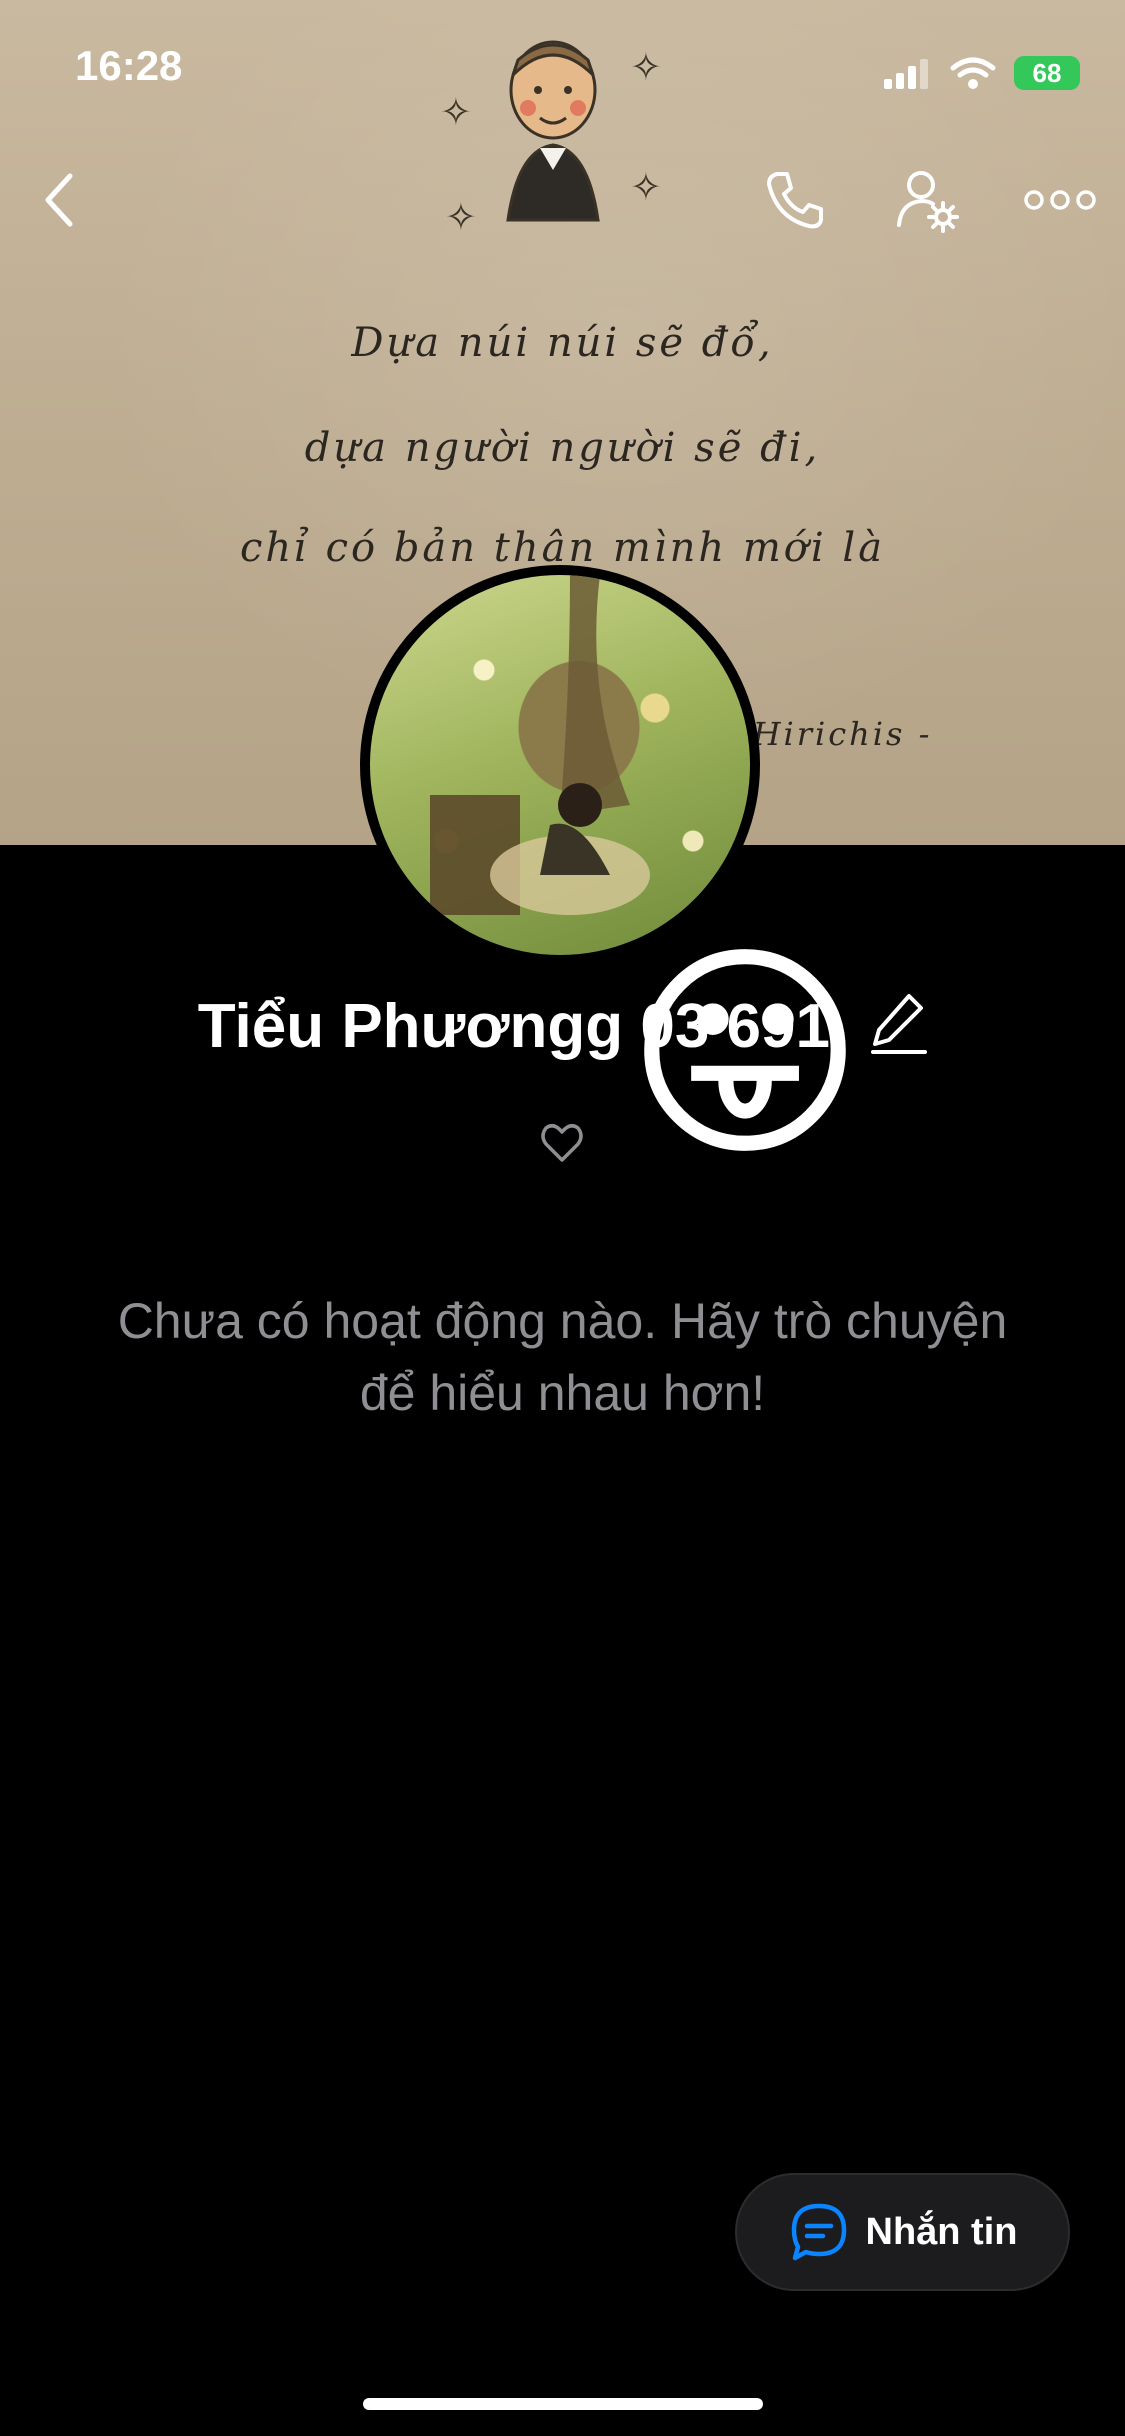  Describe the element at coordinates (562, 70) in the screenshot. I see `status-bar: 16:28 68` at that location.